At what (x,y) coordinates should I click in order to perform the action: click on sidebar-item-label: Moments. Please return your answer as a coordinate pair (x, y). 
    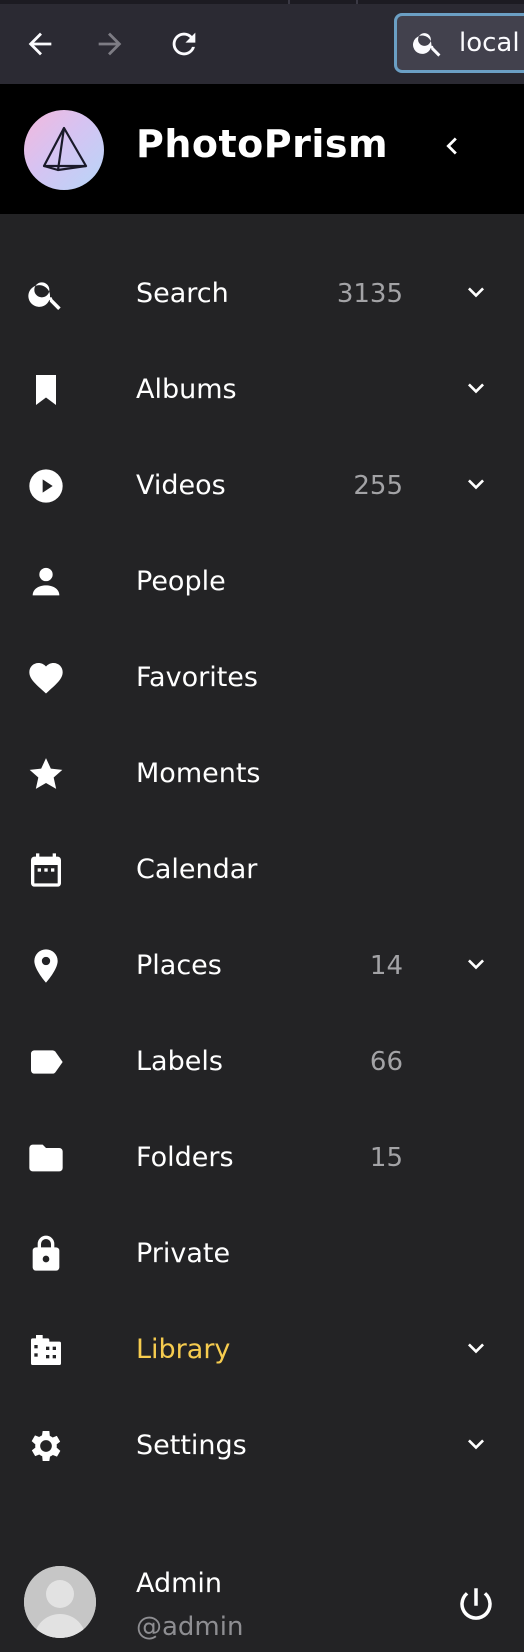
    Looking at the image, I should click on (198, 773).